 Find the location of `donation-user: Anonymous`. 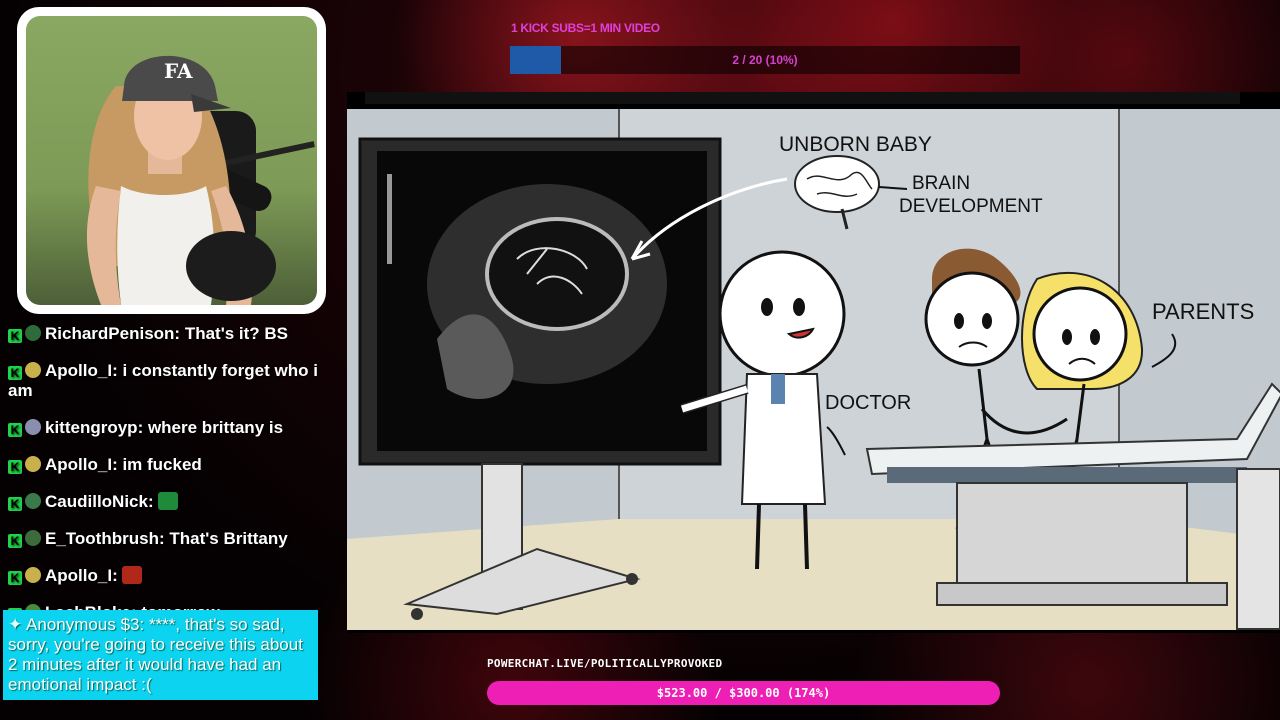

donation-user: Anonymous is located at coordinates (71, 624).